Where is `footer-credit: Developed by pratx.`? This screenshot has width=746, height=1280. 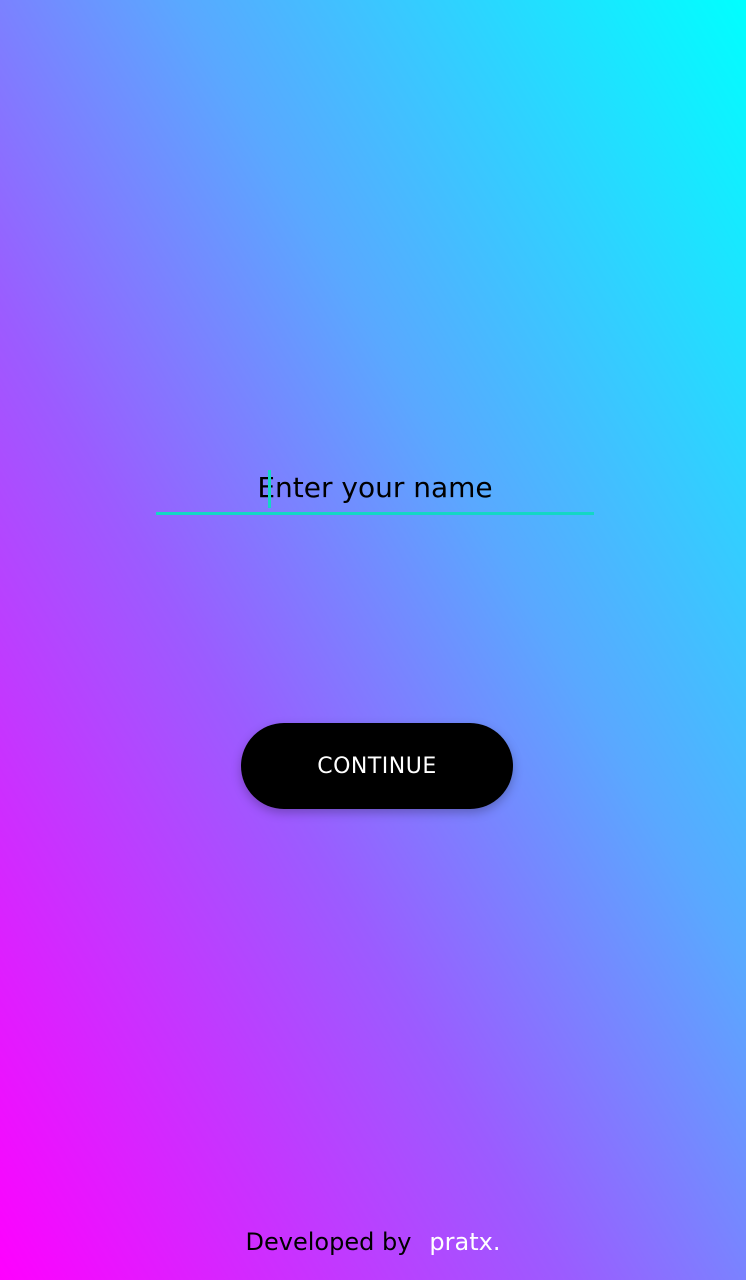
footer-credit: Developed by pratx. is located at coordinates (373, 1242).